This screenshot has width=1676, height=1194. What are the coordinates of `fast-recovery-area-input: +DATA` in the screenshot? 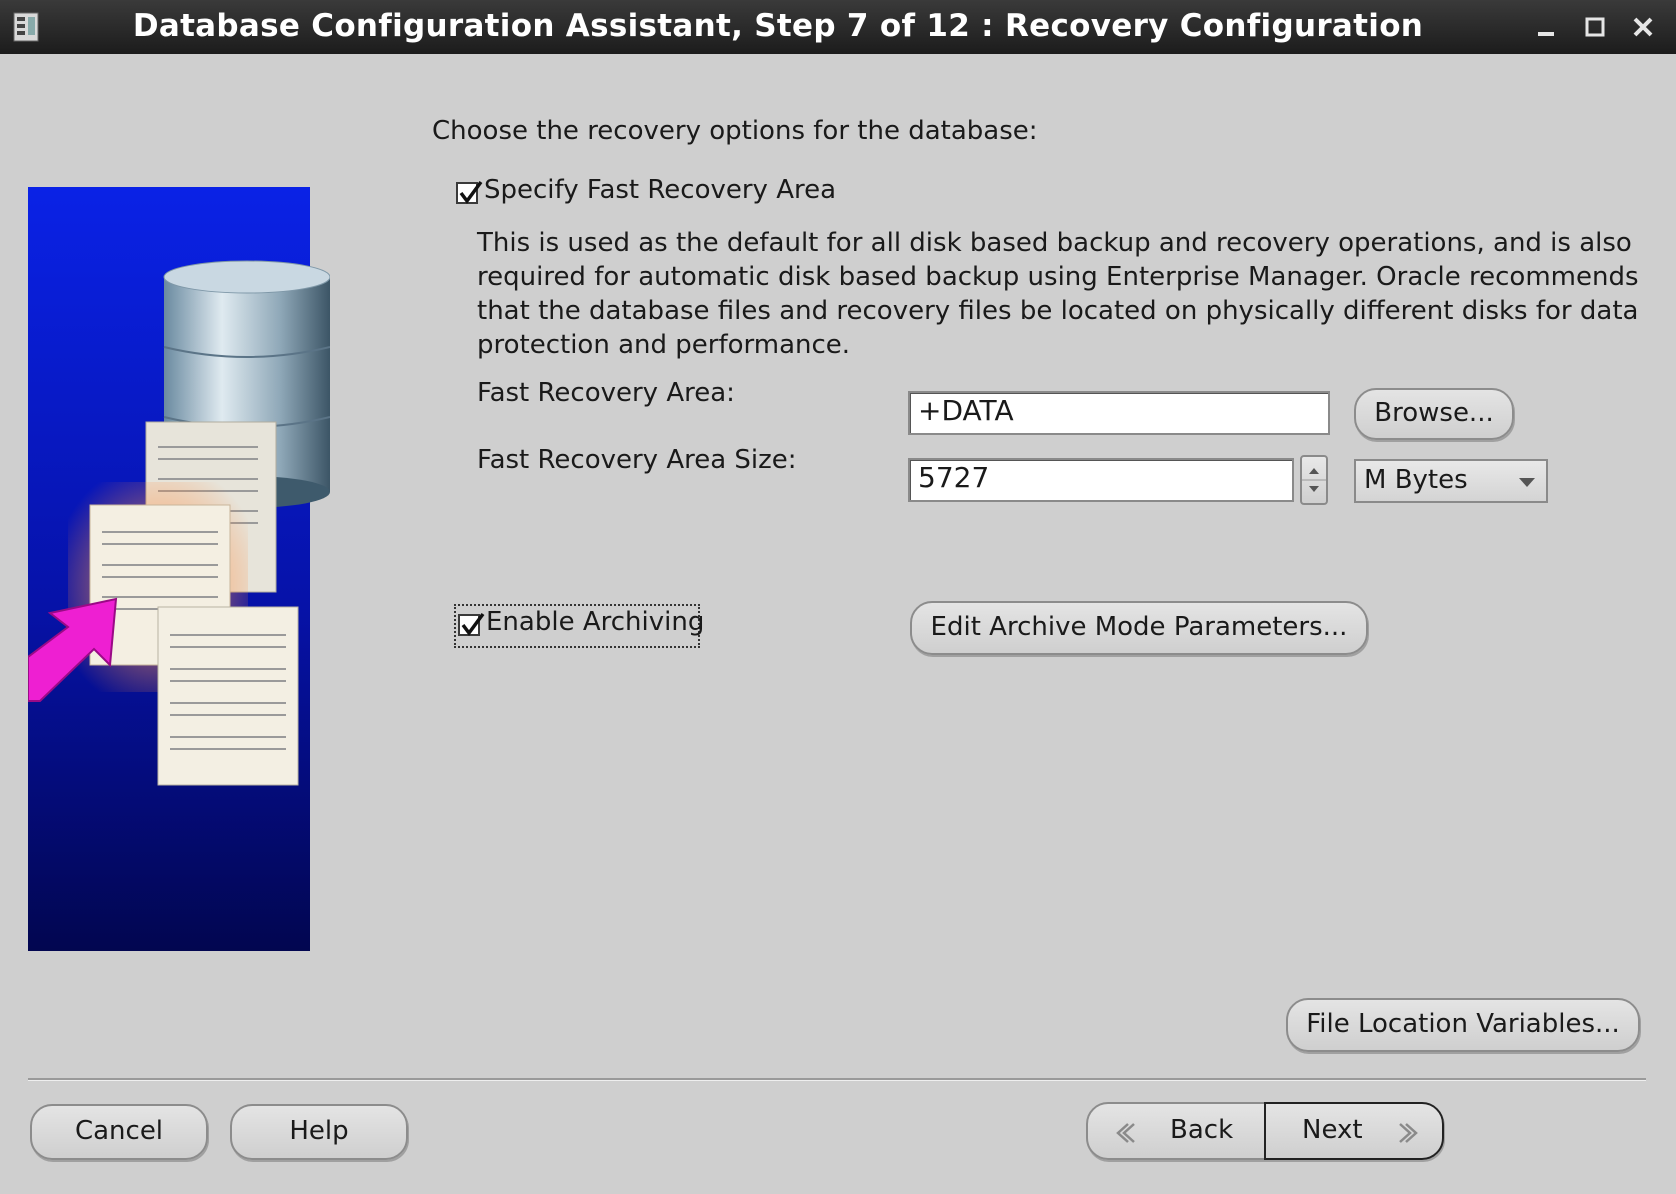 It's located at (1119, 413).